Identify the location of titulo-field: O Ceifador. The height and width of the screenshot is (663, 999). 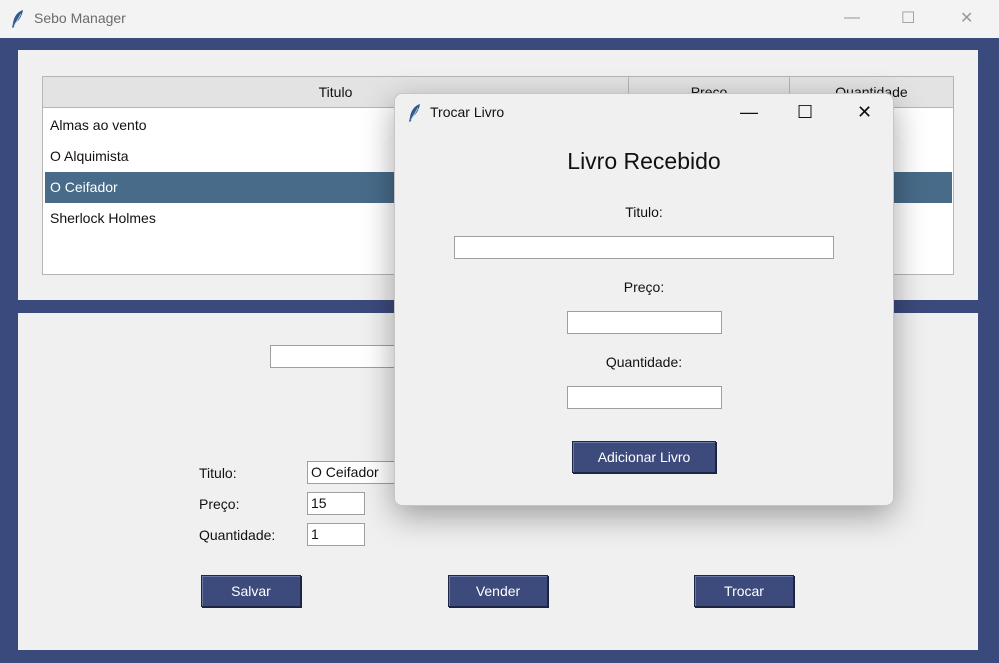
(352, 472).